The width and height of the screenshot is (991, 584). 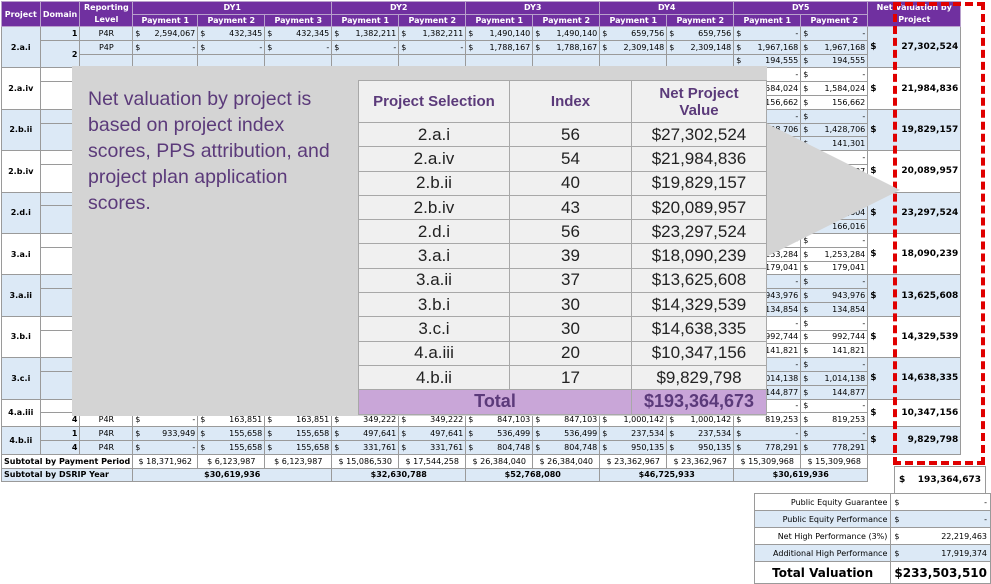 I want to click on net-project-value: $20,089,957, so click(x=699, y=207).